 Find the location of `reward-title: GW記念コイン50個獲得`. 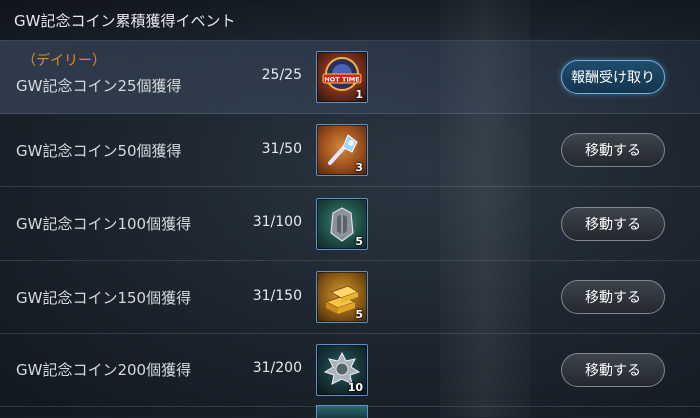

reward-title: GW記念コイン50個獲得 is located at coordinates (99, 151).